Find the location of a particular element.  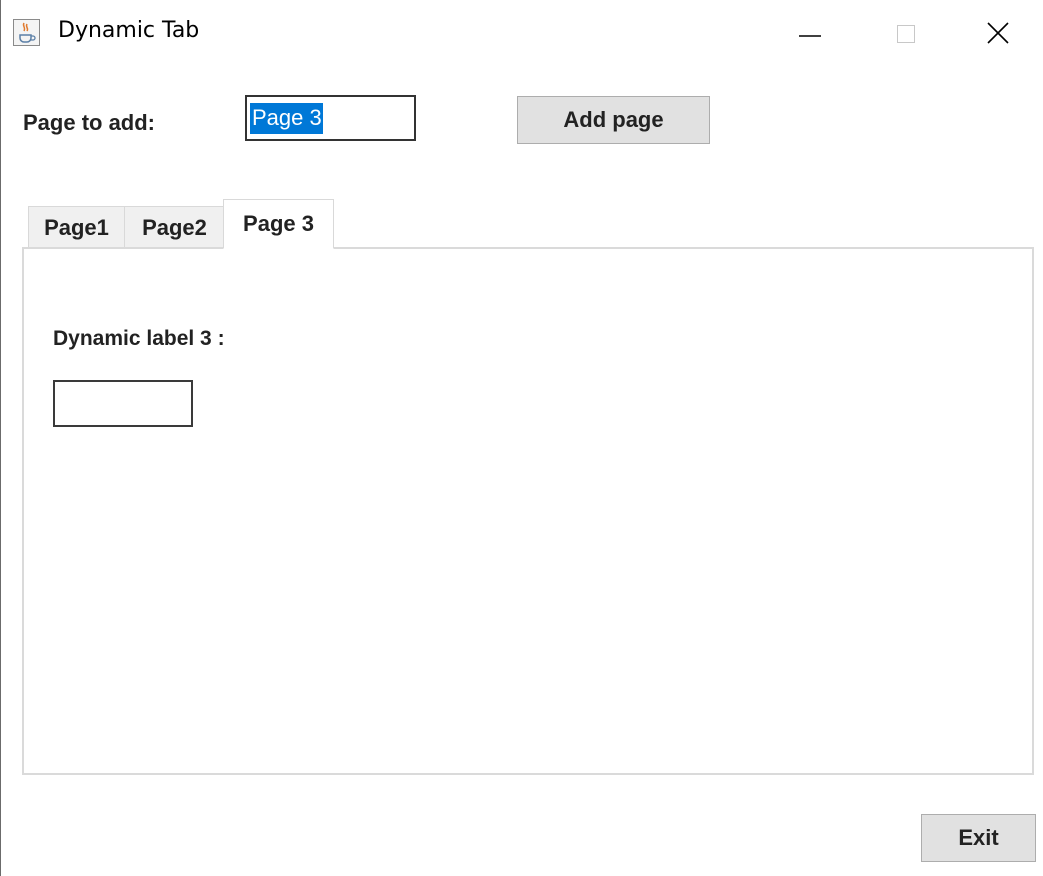

page-name-input: Page 3 is located at coordinates (330, 118).